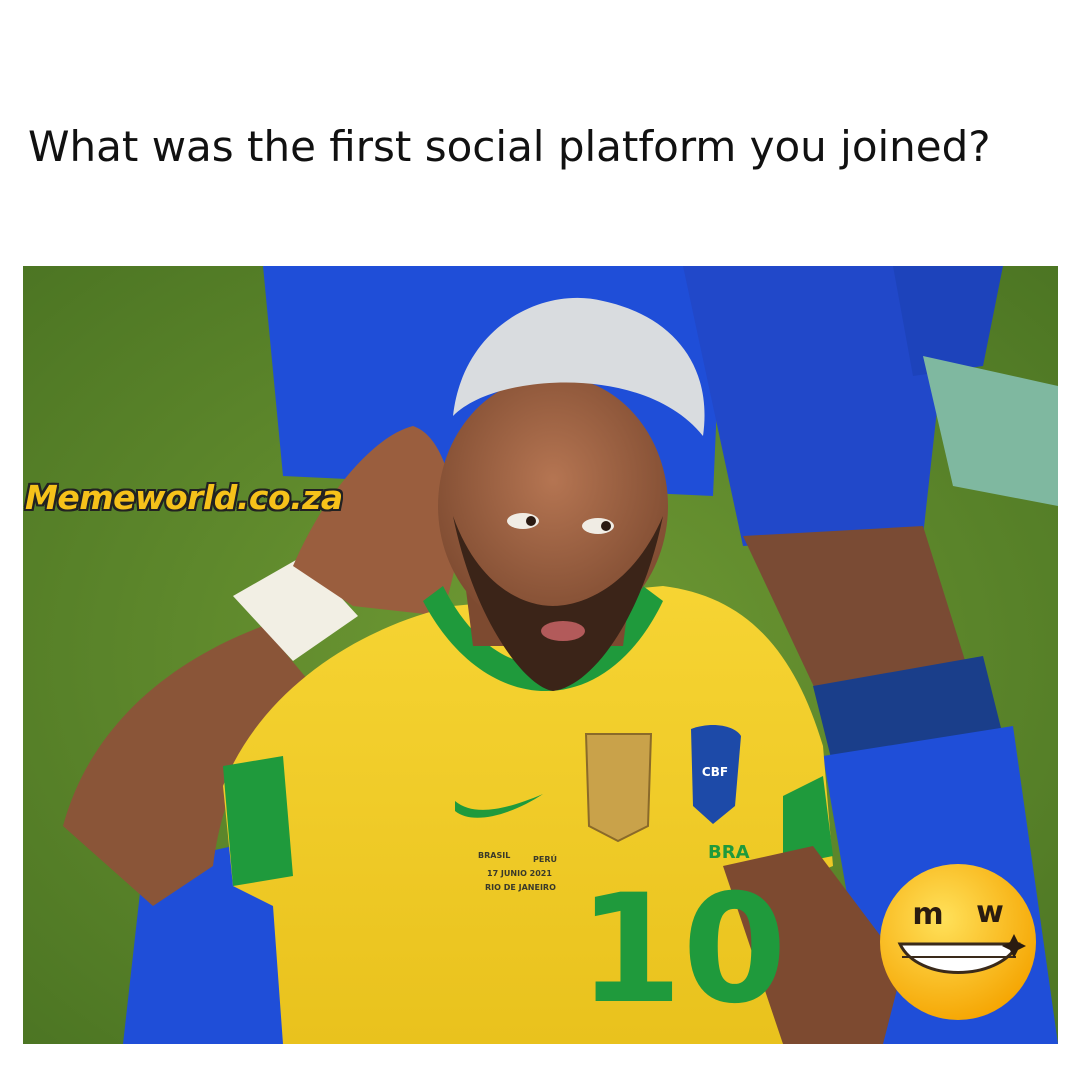 The image size is (1080, 1080). Describe the element at coordinates (184, 497) in the screenshot. I see `watermark-text: Memeworld.co.za` at that location.